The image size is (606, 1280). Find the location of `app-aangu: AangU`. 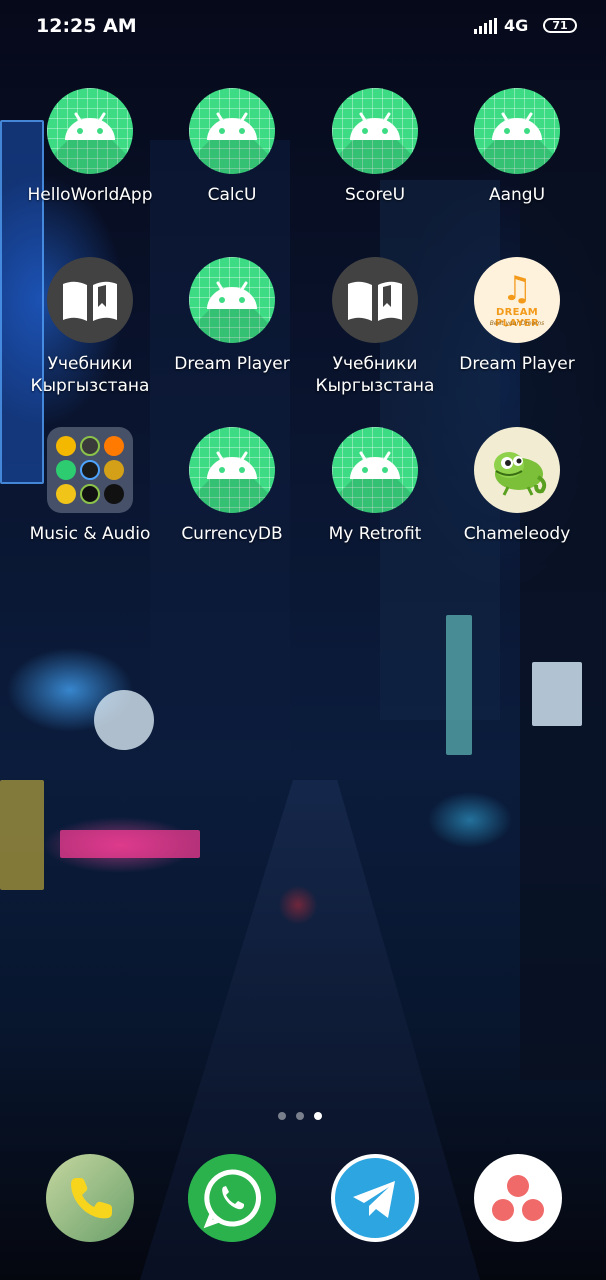

app-aangu: AangU is located at coordinates (517, 147).